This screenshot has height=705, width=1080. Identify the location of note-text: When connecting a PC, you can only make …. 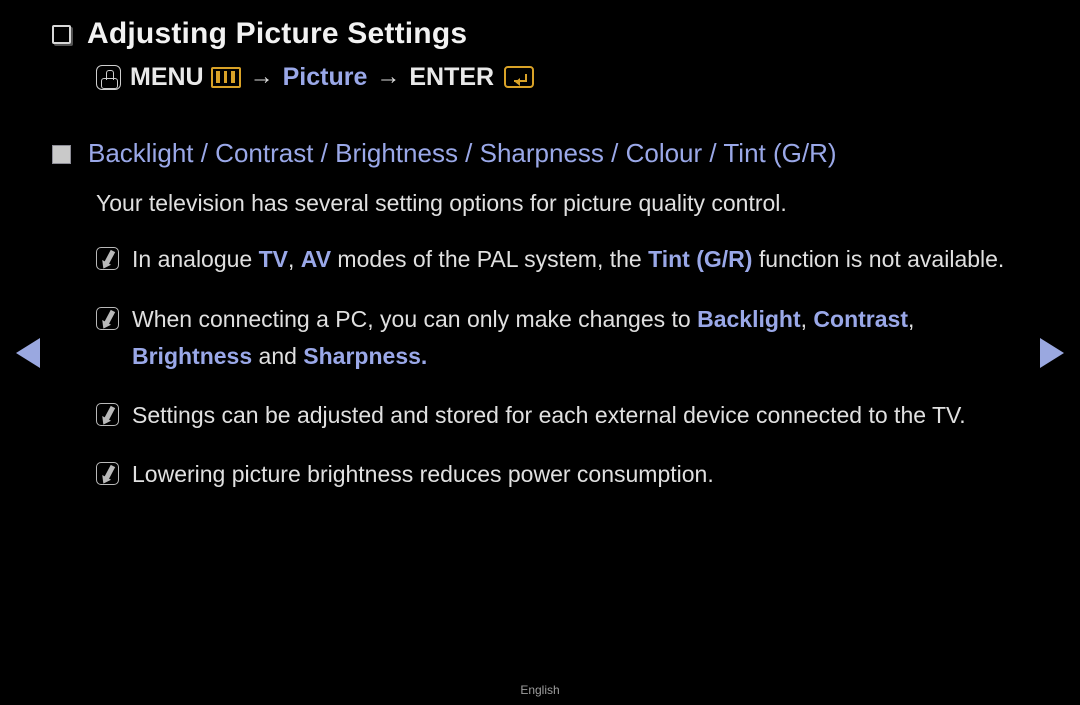
(523, 337).